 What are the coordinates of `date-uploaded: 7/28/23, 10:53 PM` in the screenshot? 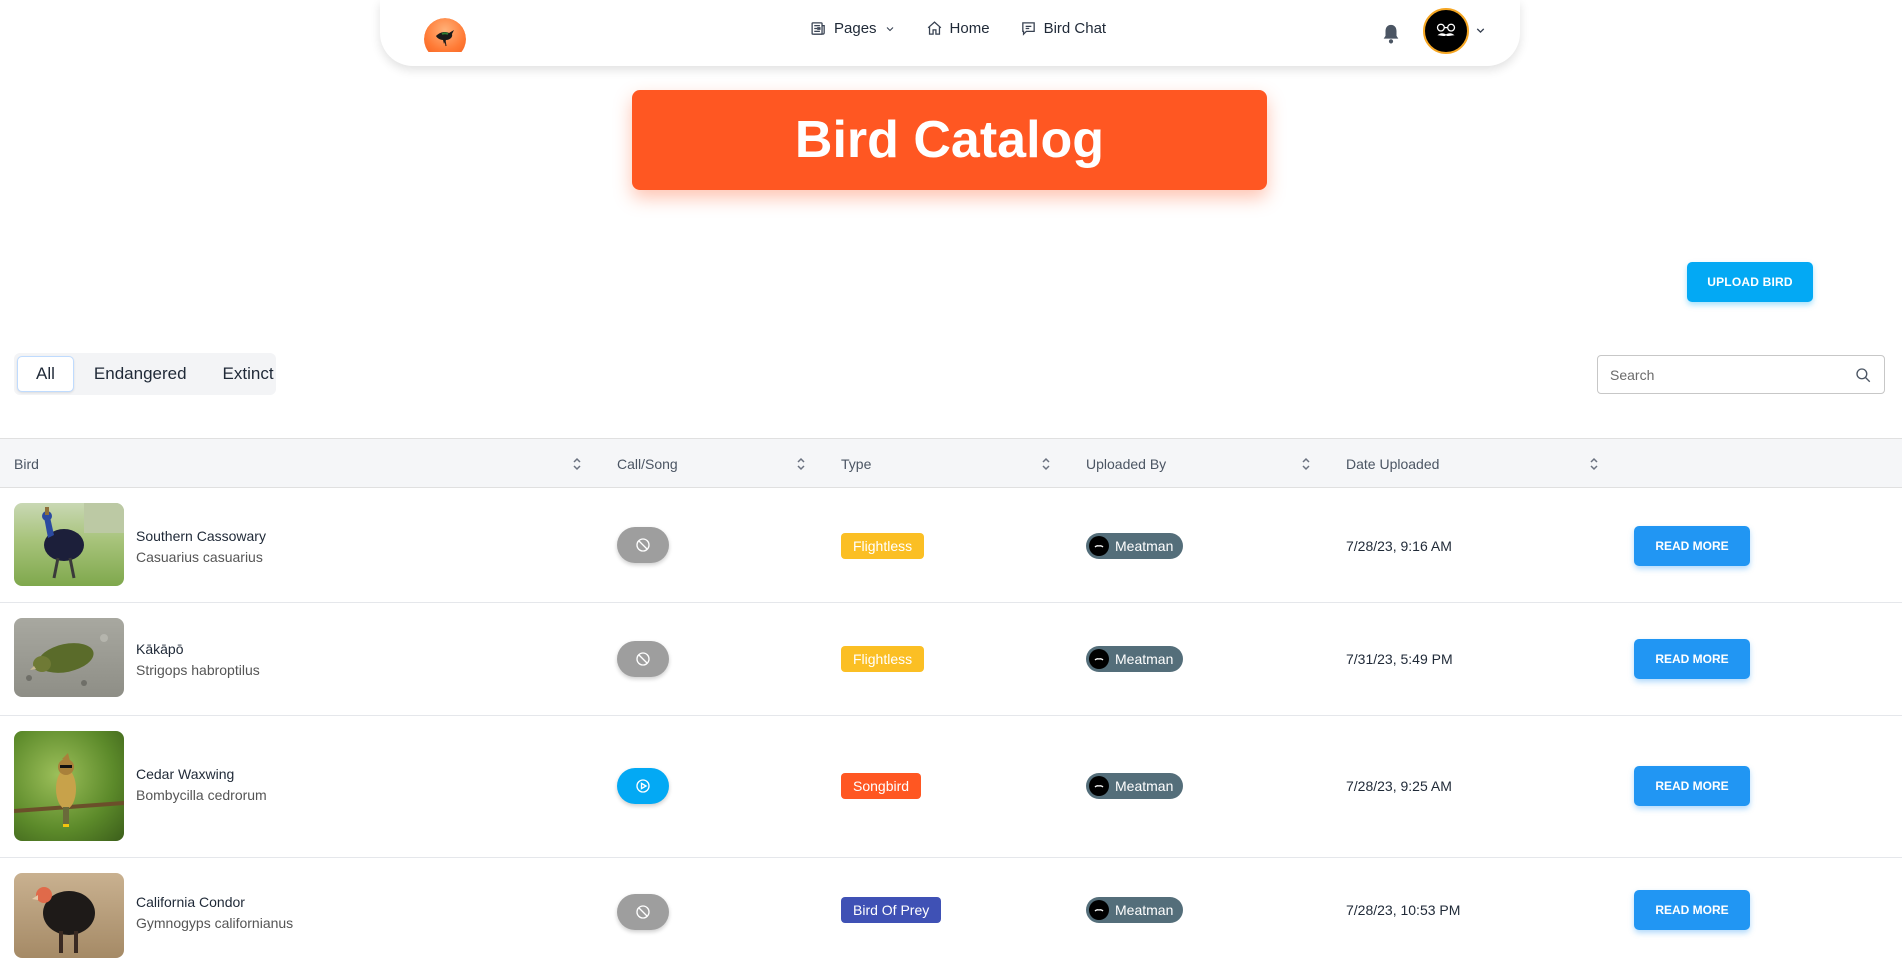 It's located at (1403, 910).